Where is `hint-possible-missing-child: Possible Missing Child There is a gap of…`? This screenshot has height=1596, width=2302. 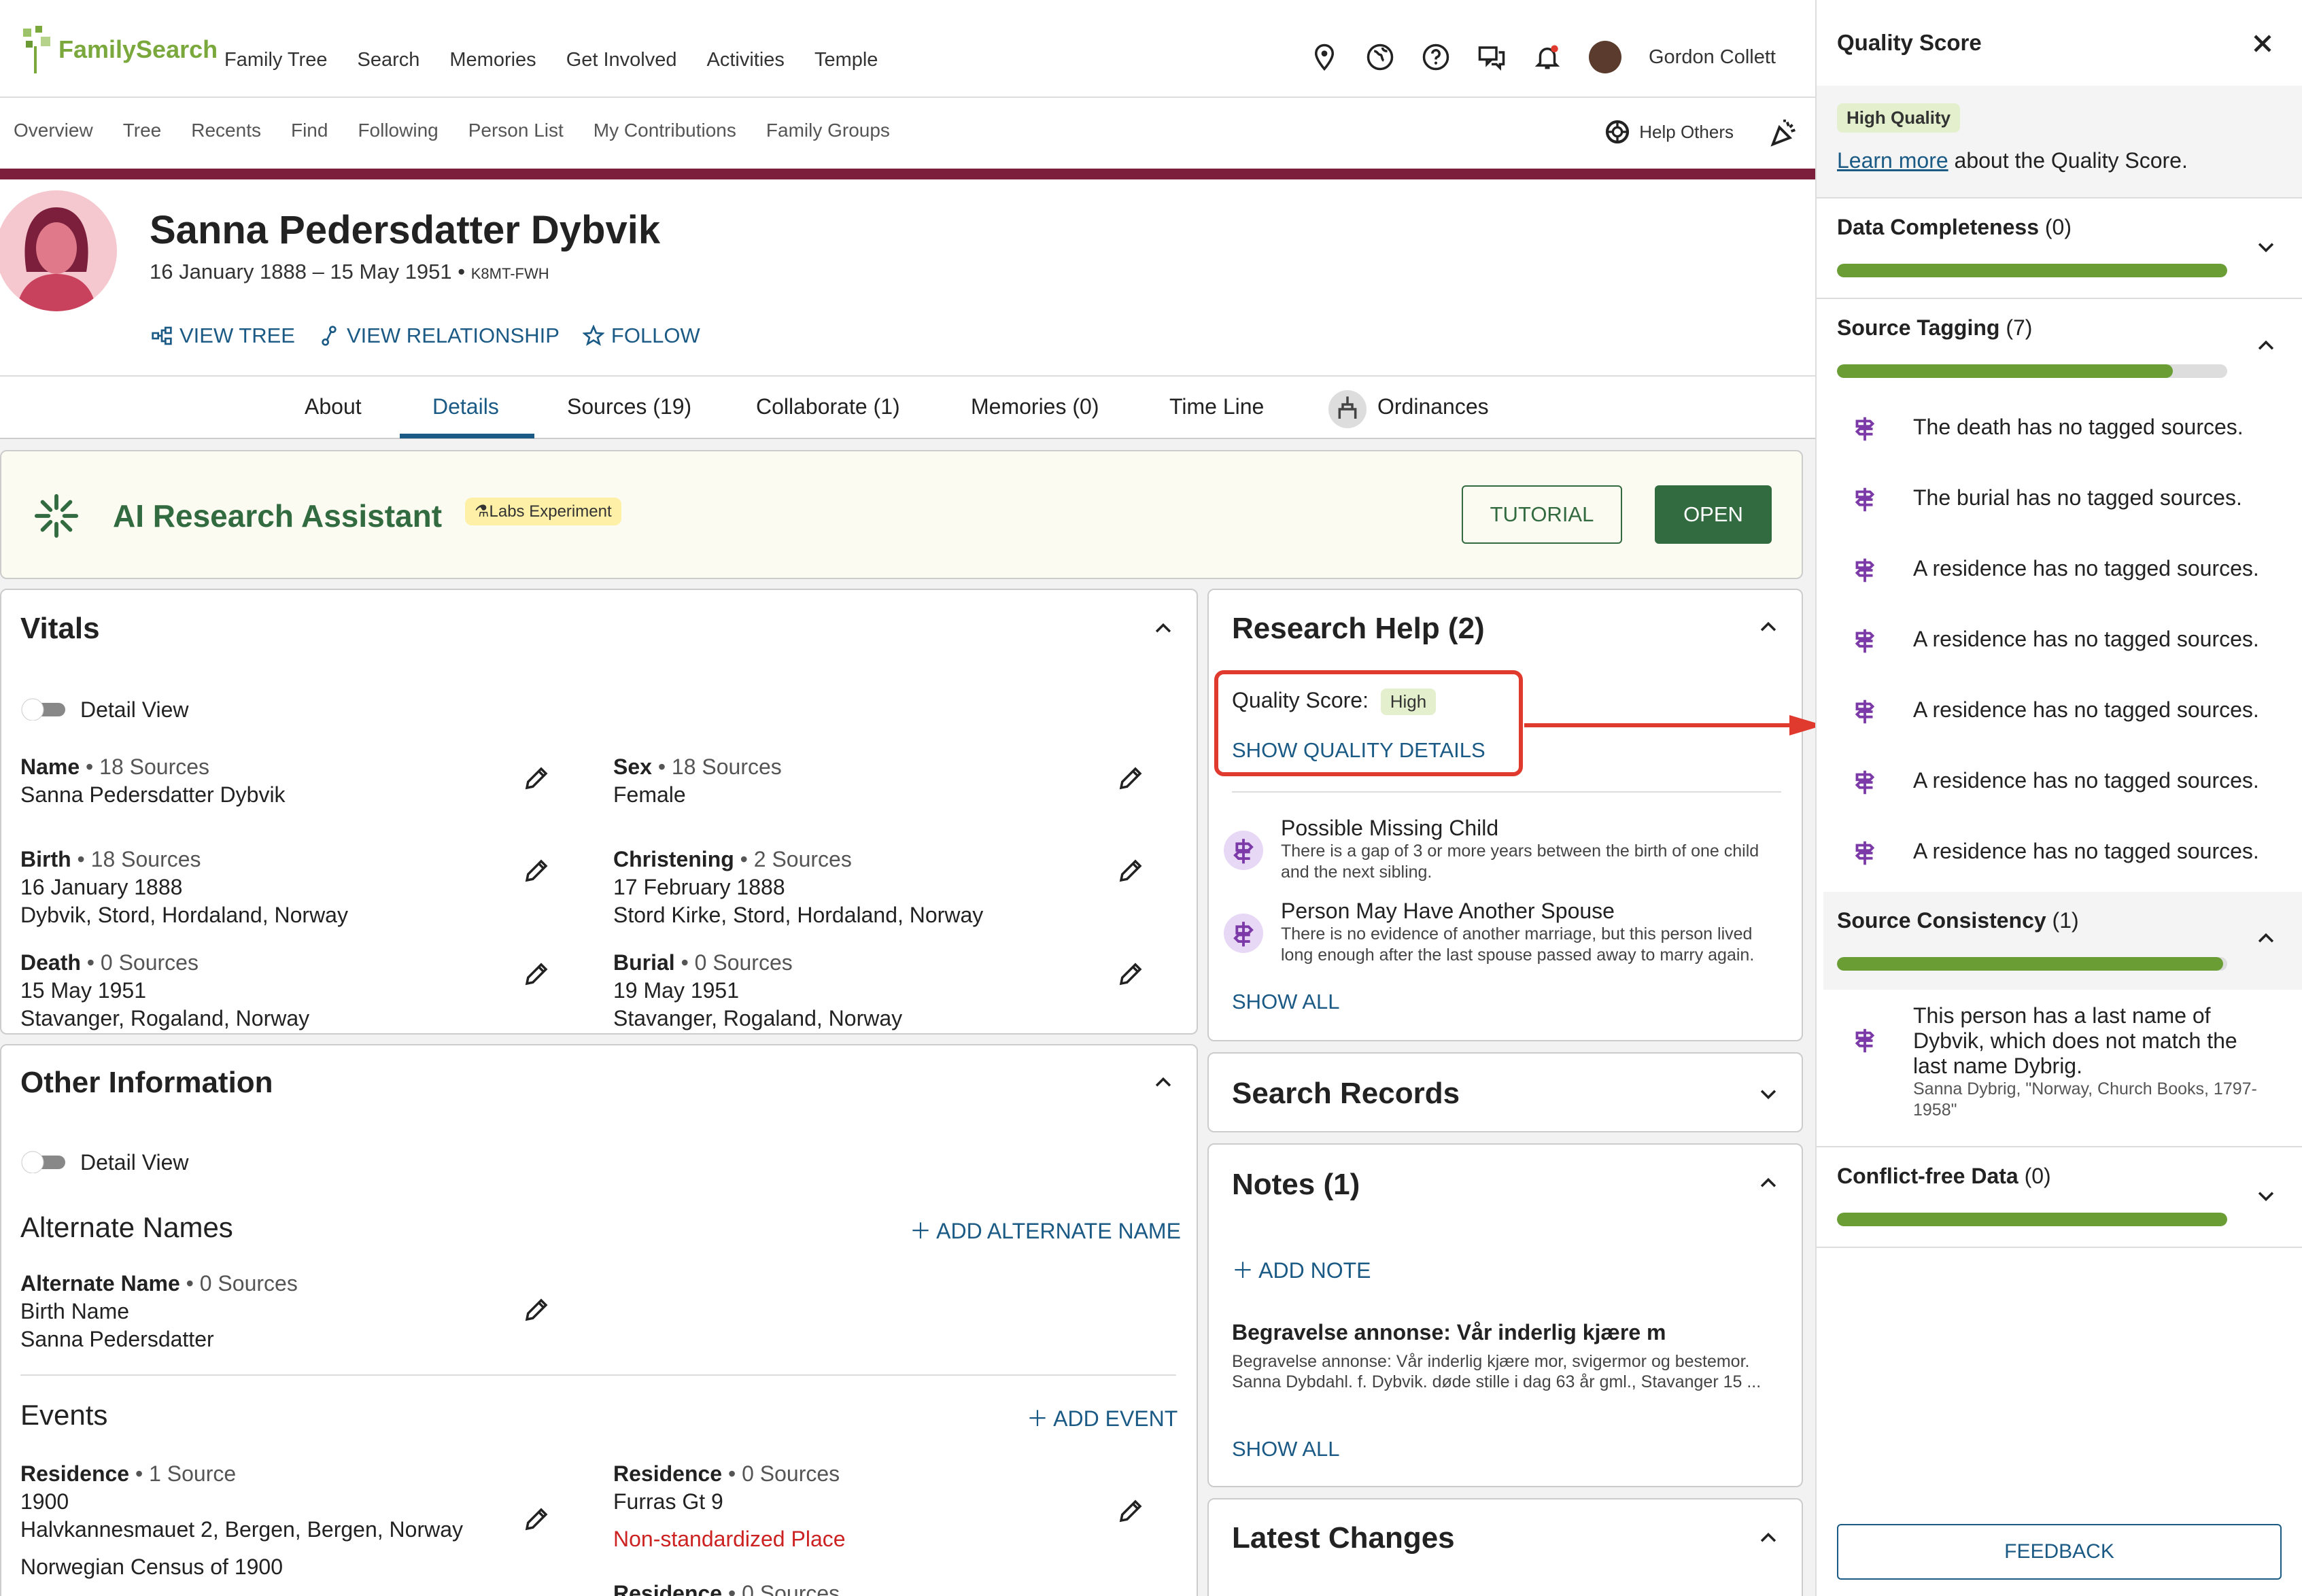
hint-possible-missing-child: Possible Missing Child There is a gap of… is located at coordinates (1520, 849).